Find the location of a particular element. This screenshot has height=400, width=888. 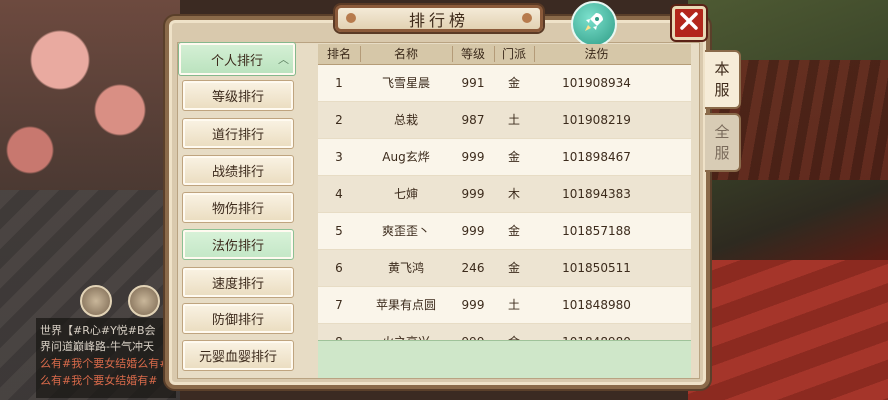

close-icon is located at coordinates (689, 23).